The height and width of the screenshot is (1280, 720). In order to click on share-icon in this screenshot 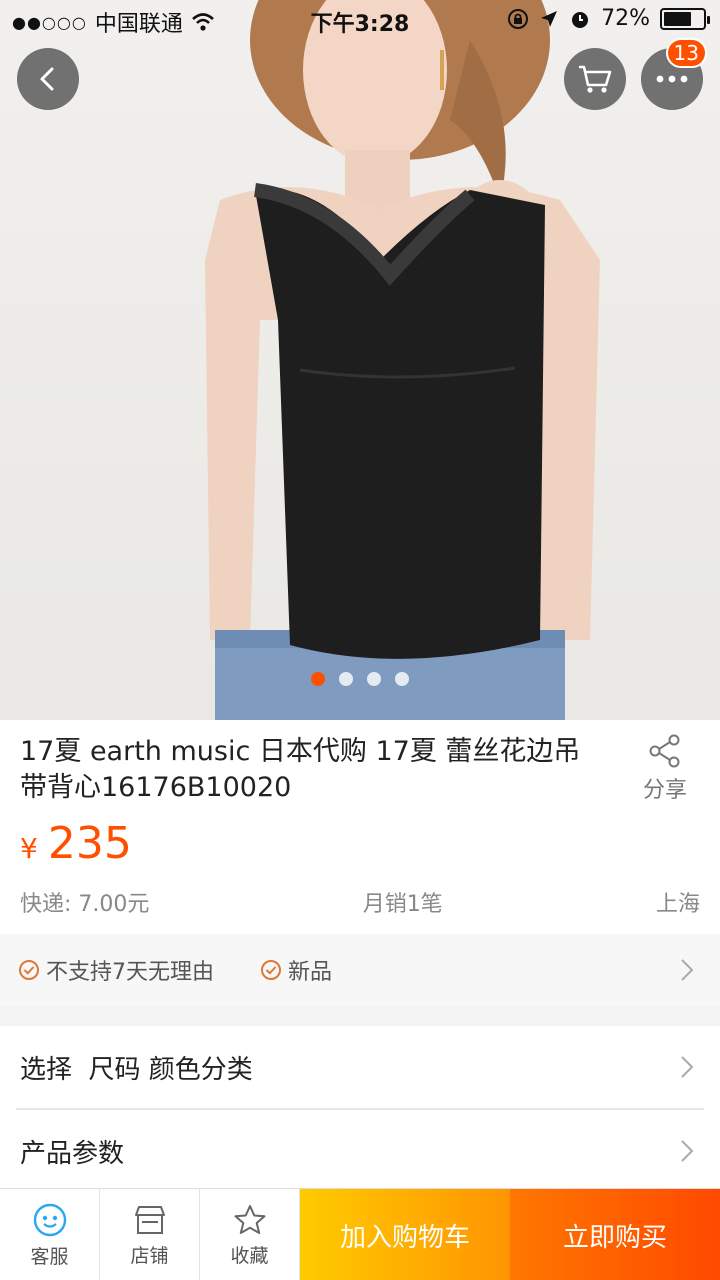, I will do `click(664, 751)`.